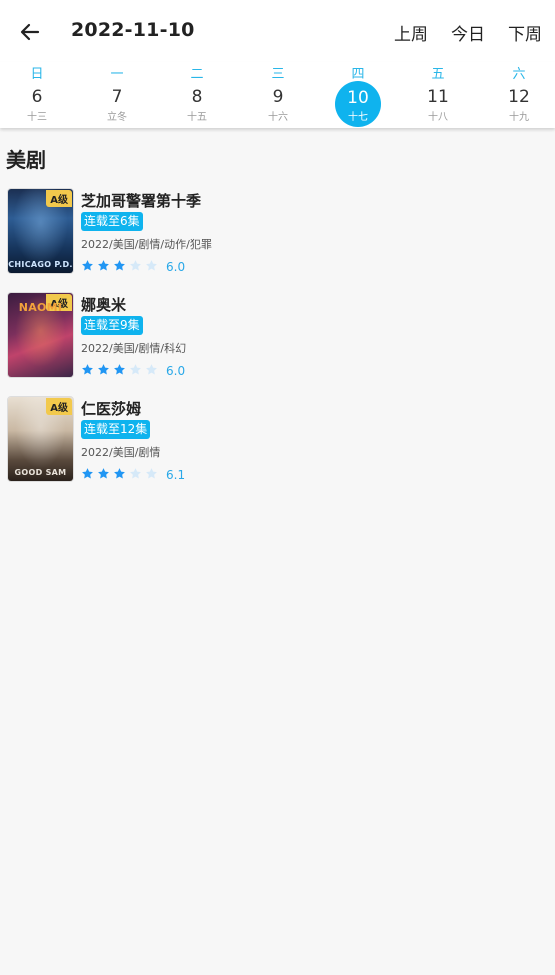  I want to click on show-title: 娜奥米, so click(104, 305).